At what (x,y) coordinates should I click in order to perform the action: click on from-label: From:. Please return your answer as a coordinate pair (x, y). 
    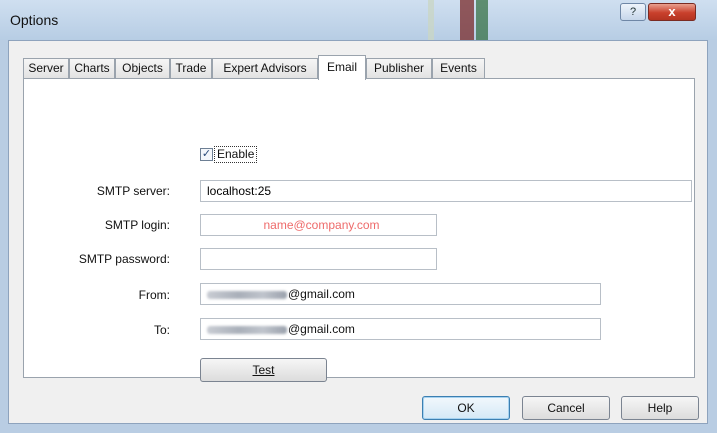
    Looking at the image, I should click on (154, 295).